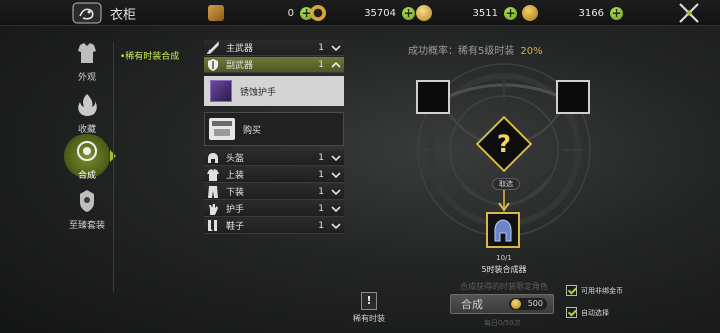 This screenshot has width=720, height=333. I want to click on down-arrow-icon, so click(504, 201).